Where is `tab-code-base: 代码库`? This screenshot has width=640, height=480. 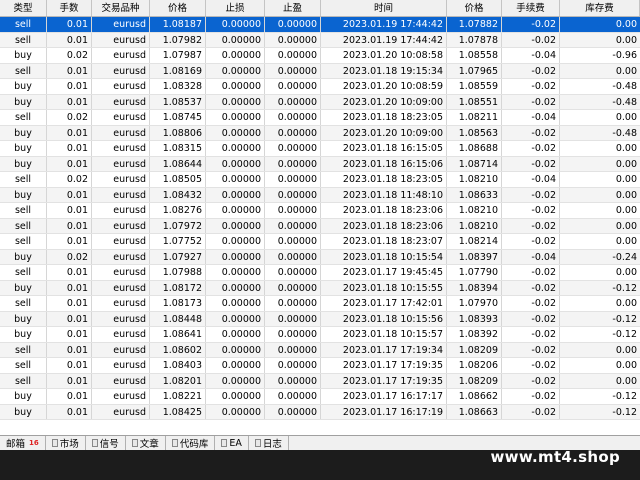
tab-code-base: 代码库 is located at coordinates (191, 443).